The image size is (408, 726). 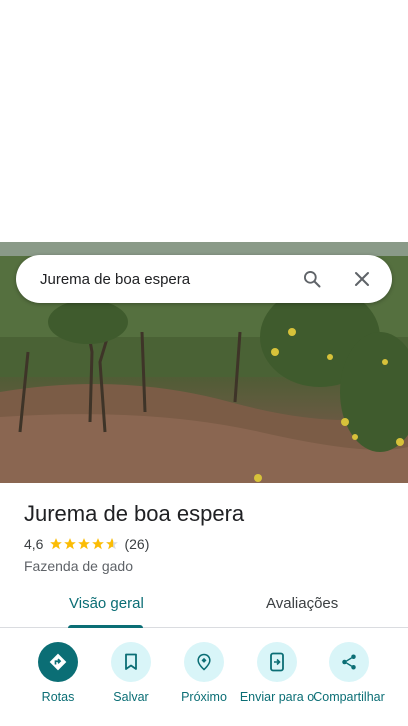 I want to click on share-icon, so click(x=349, y=662).